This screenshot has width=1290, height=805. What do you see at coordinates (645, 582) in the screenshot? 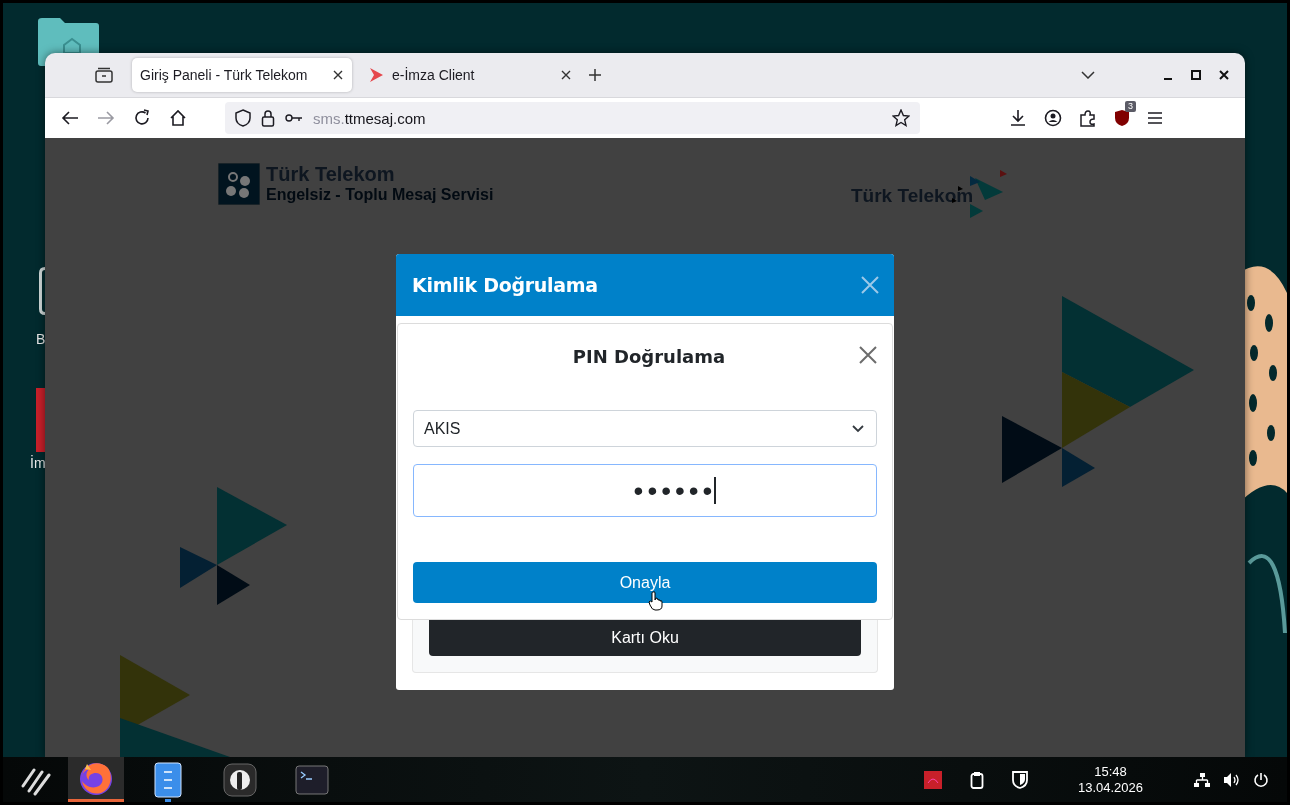
I see `confirm-button: Onayla` at bounding box center [645, 582].